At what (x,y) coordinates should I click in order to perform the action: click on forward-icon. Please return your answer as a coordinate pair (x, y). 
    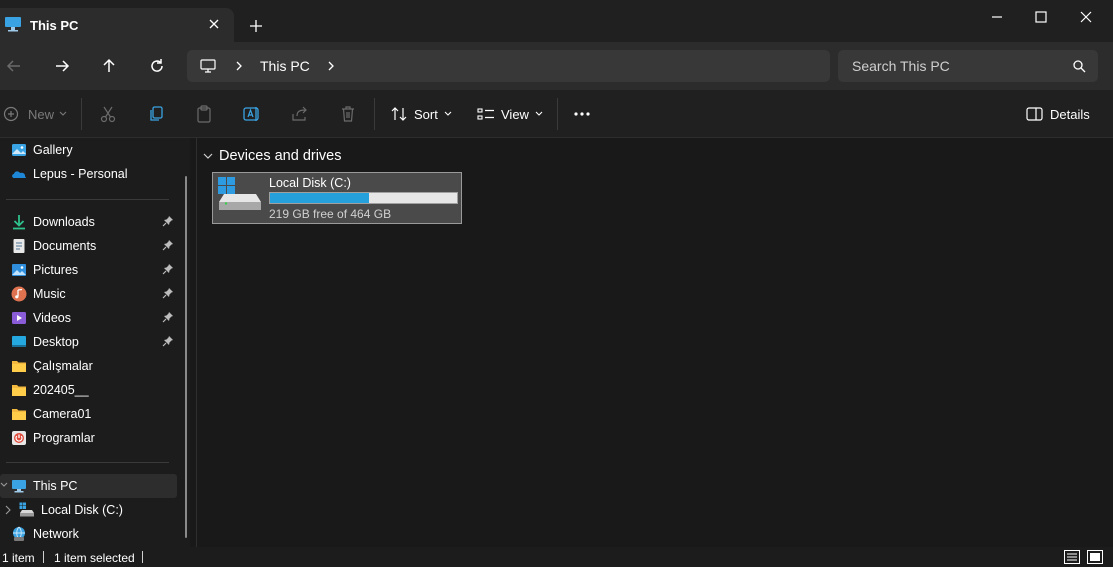
    Looking at the image, I should click on (62, 66).